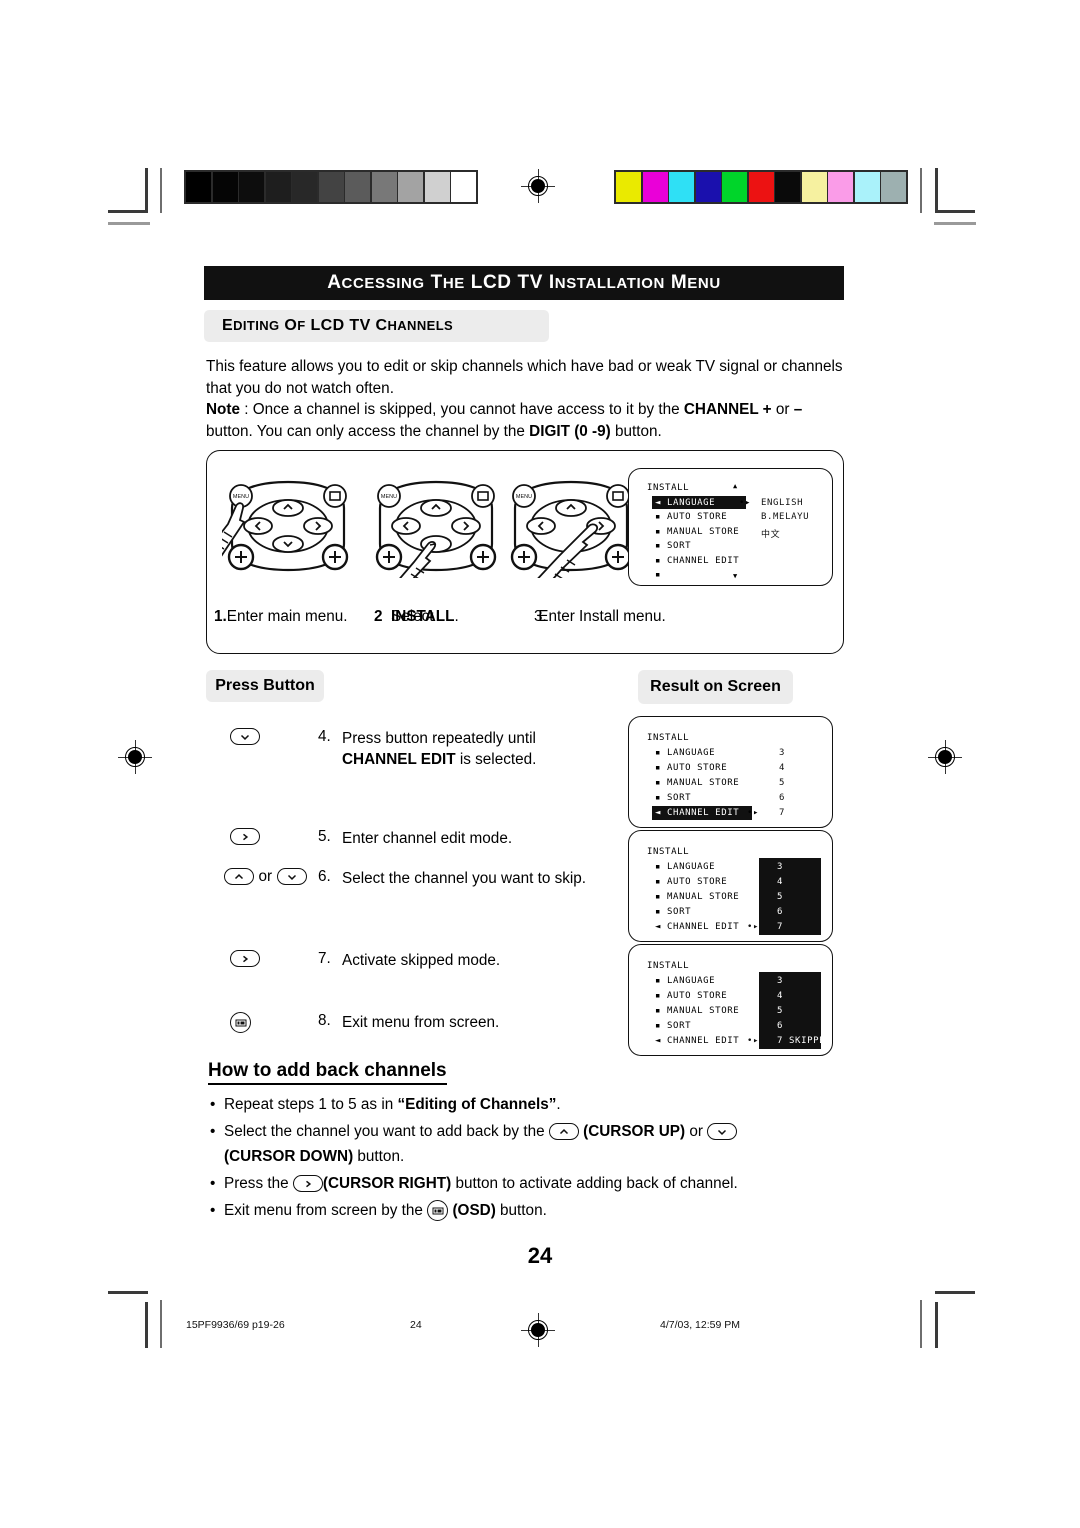 The image size is (1080, 1528). What do you see at coordinates (697, 561) in the screenshot?
I see `osd-menu-item: ▪ CHANNEL EDIT` at bounding box center [697, 561].